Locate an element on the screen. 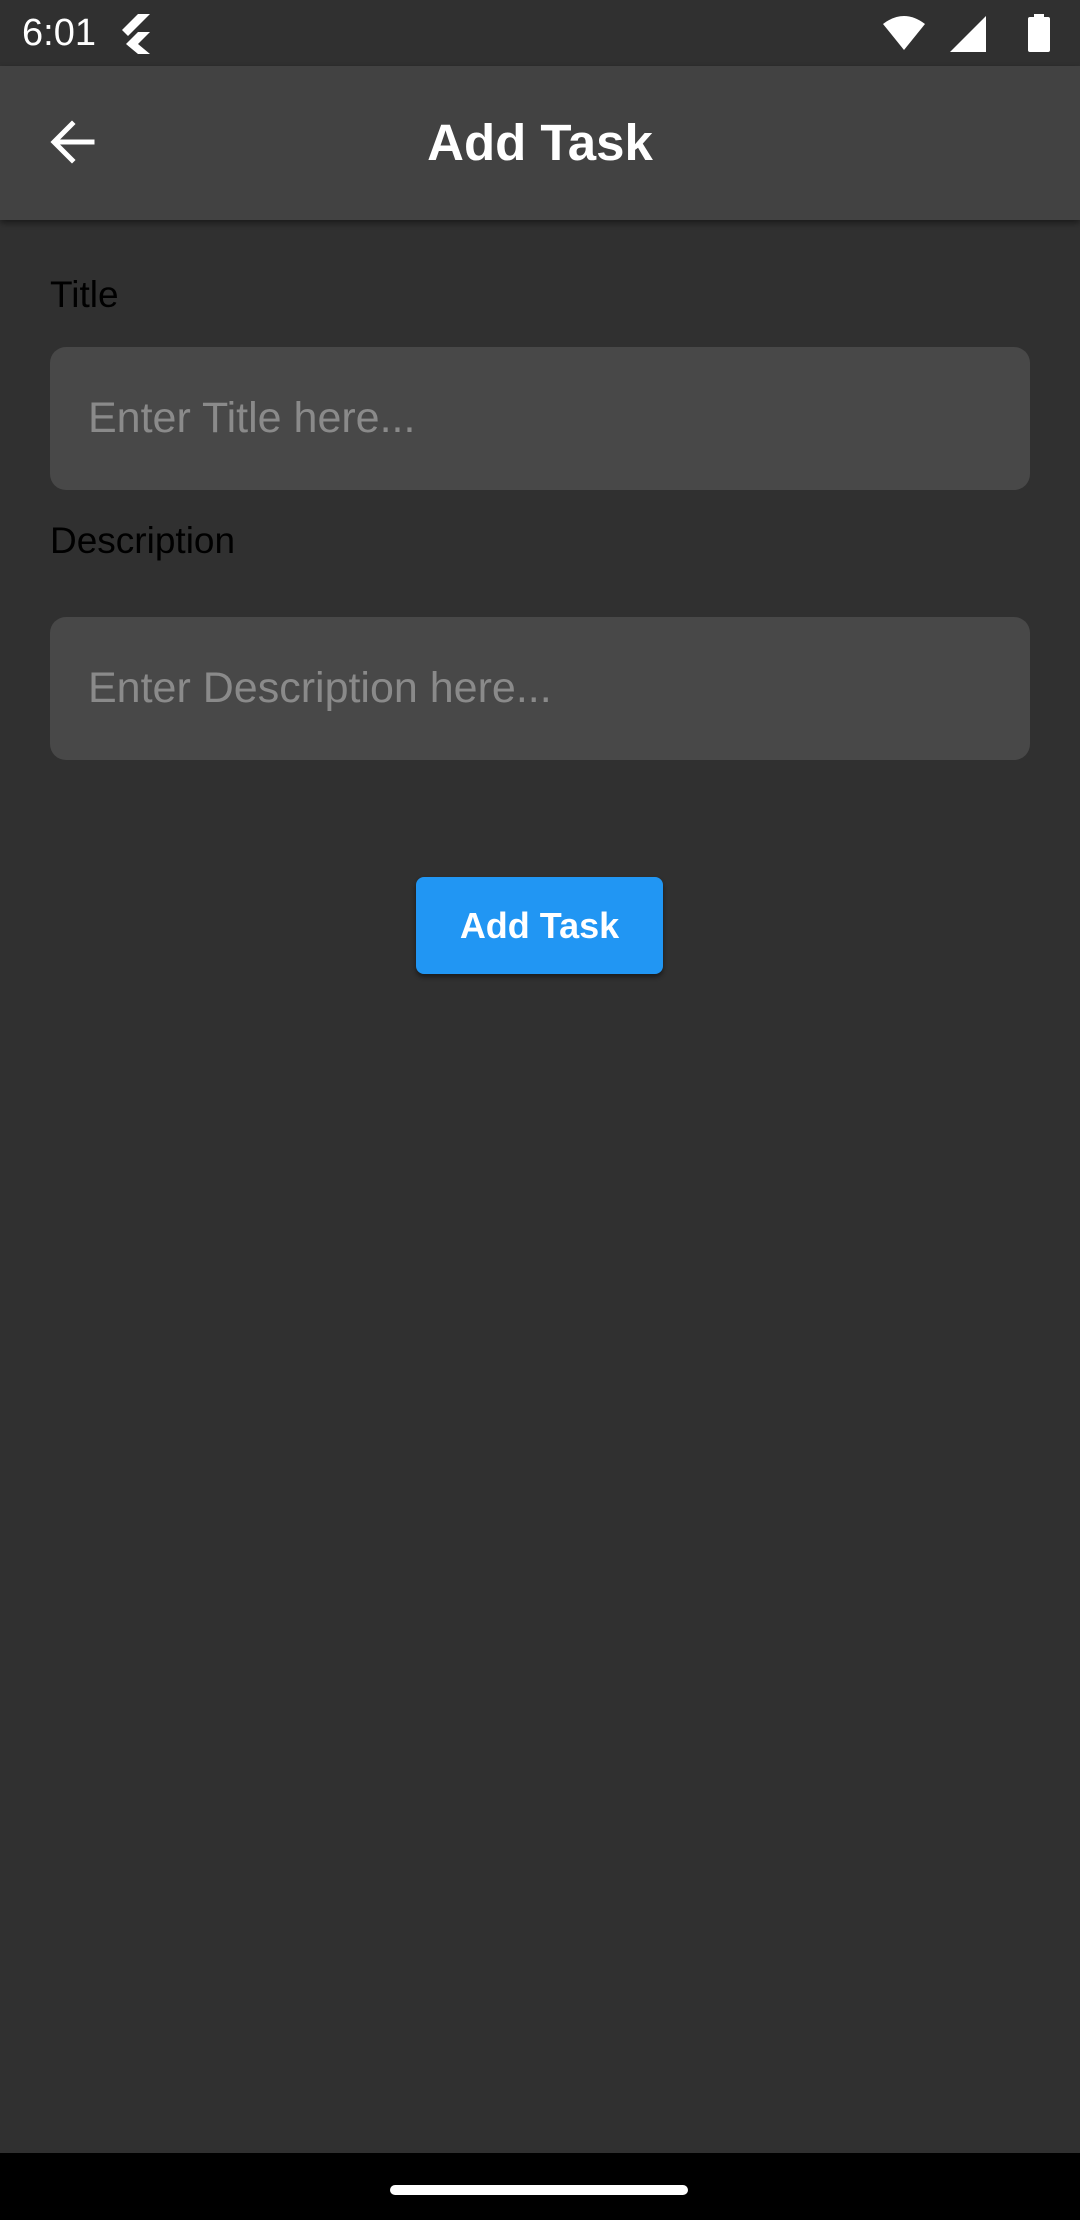  battery-icon is located at coordinates (1039, 33).